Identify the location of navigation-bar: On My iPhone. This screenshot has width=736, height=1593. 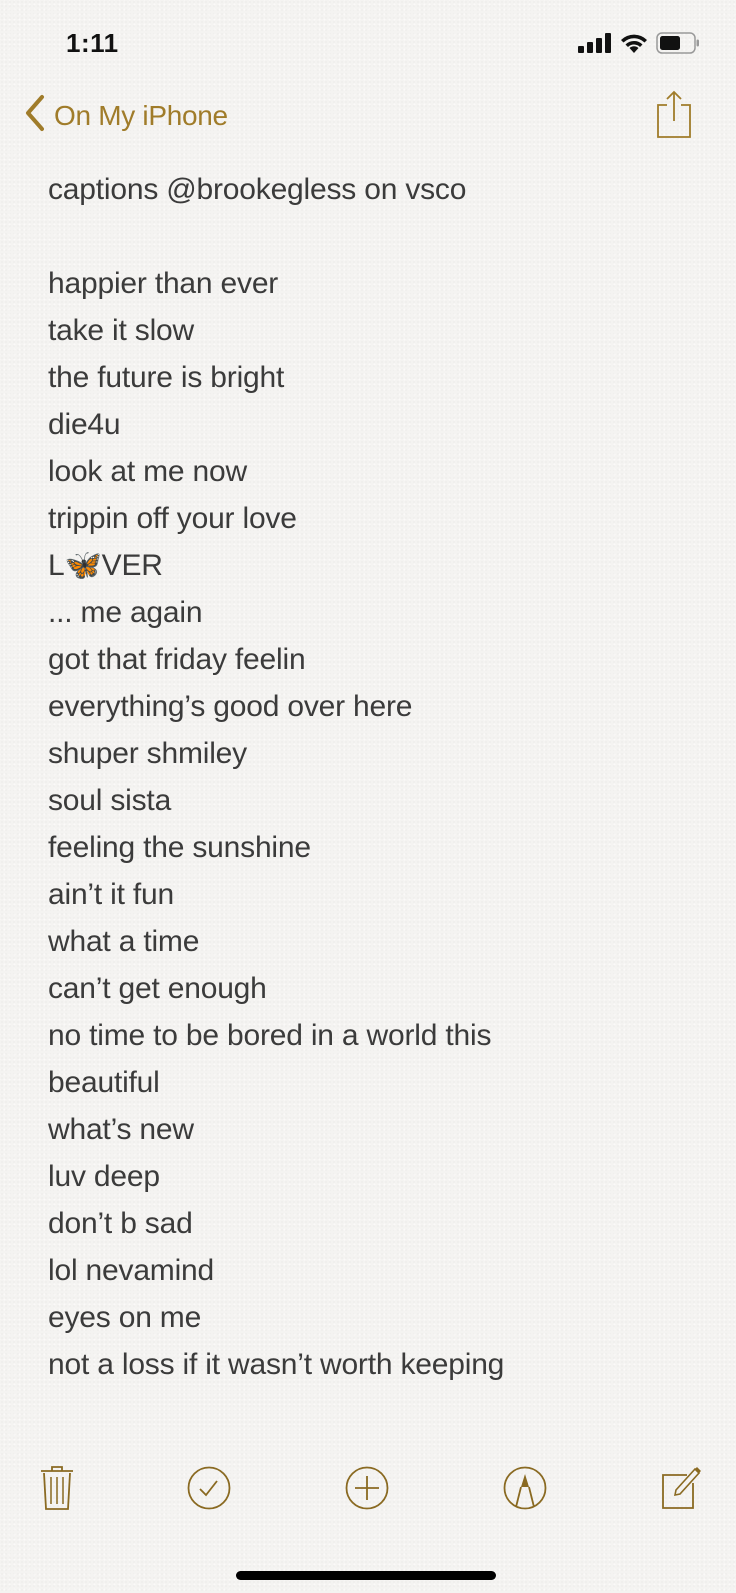
(368, 120).